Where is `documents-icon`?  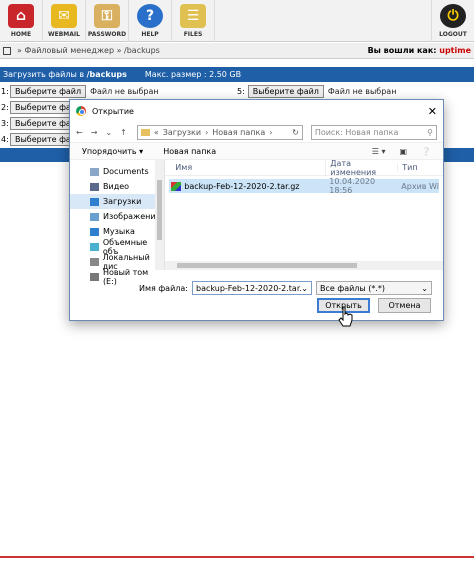
documents-icon is located at coordinates (94, 171).